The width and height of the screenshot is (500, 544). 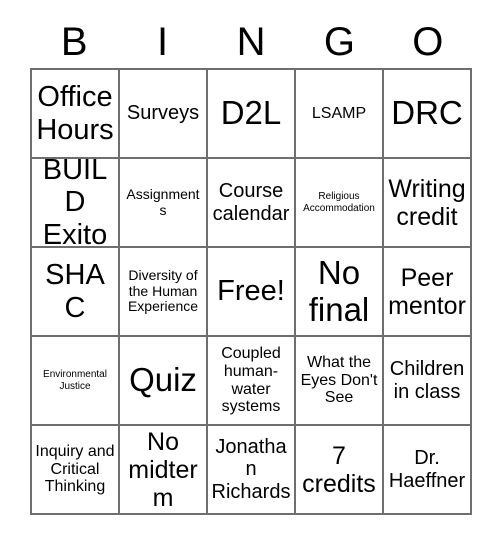 I want to click on bingo-cell-r5c5: Dr. Haeffner, so click(x=428, y=470).